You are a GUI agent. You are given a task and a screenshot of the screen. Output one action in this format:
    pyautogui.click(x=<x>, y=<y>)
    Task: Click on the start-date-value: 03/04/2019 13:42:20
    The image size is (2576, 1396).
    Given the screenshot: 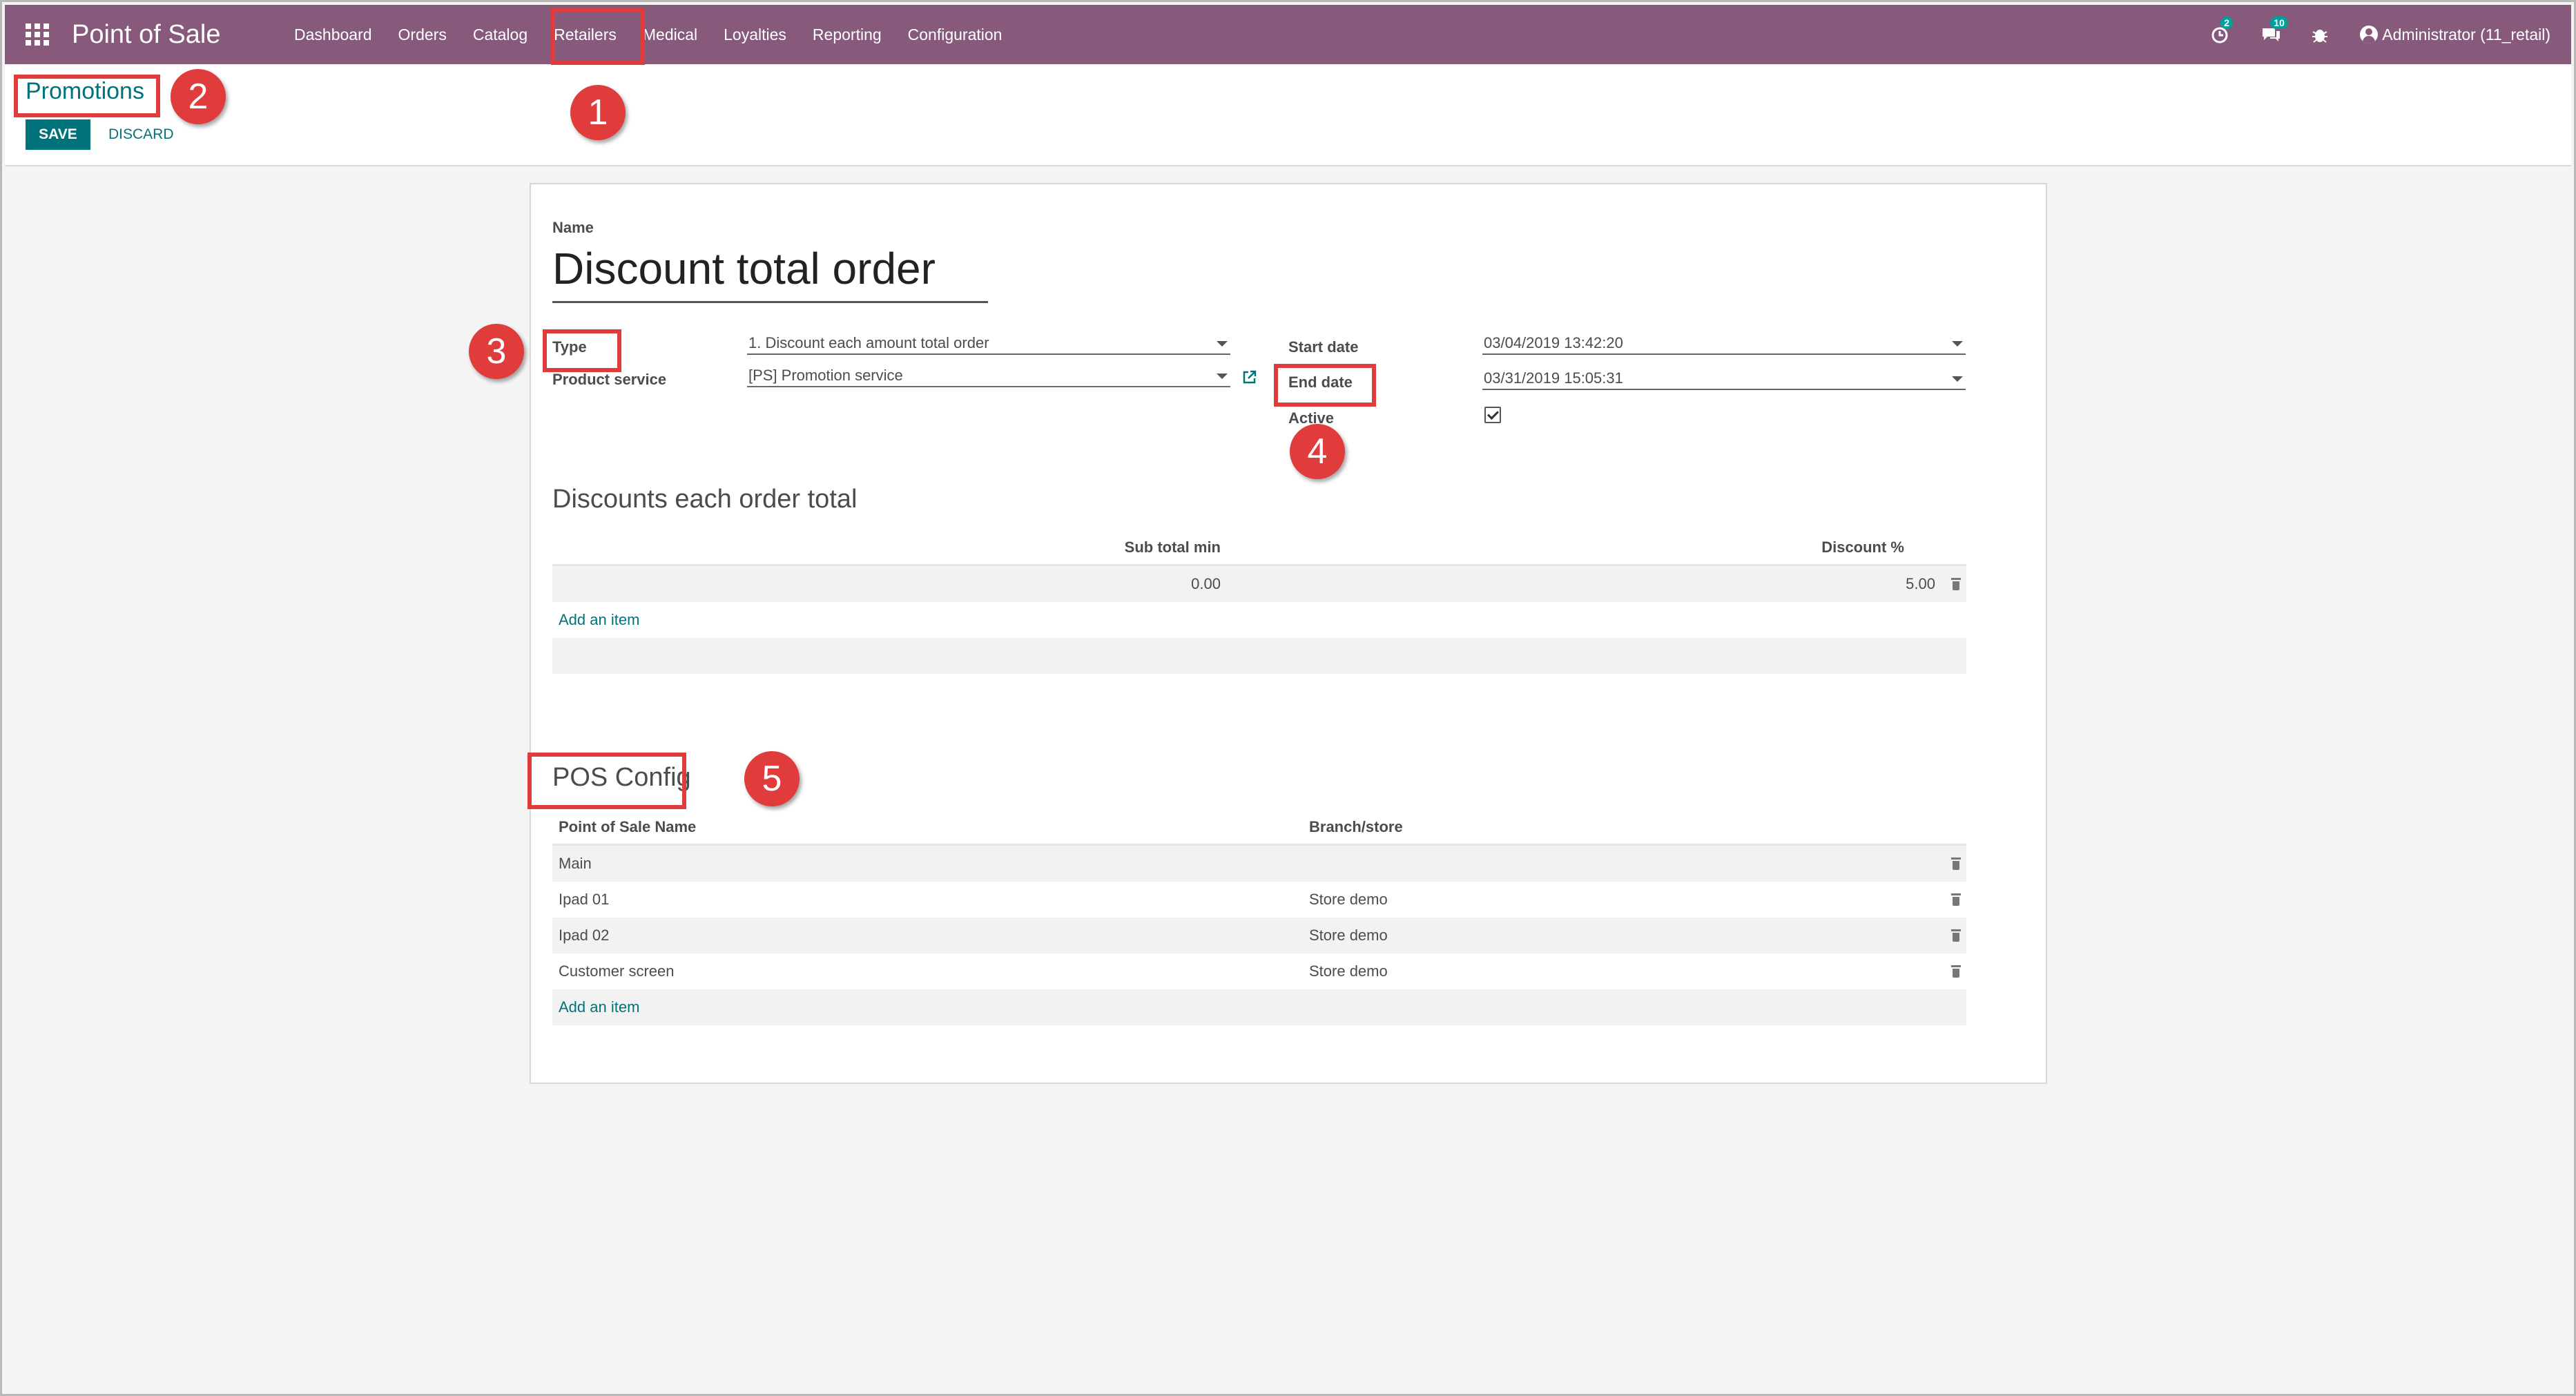 What is the action you would take?
    pyautogui.click(x=1554, y=343)
    